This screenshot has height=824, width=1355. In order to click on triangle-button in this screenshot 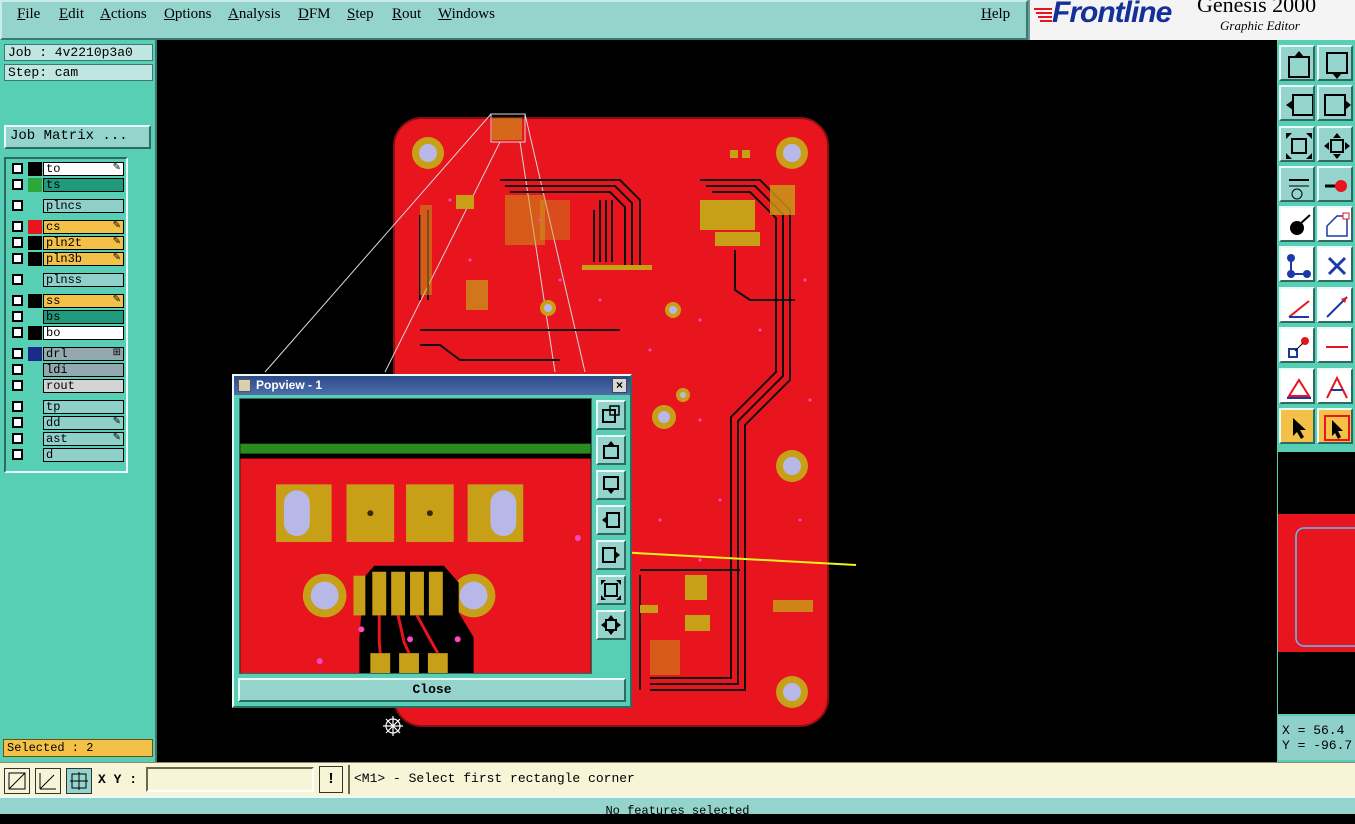, I will do `click(1297, 386)`.